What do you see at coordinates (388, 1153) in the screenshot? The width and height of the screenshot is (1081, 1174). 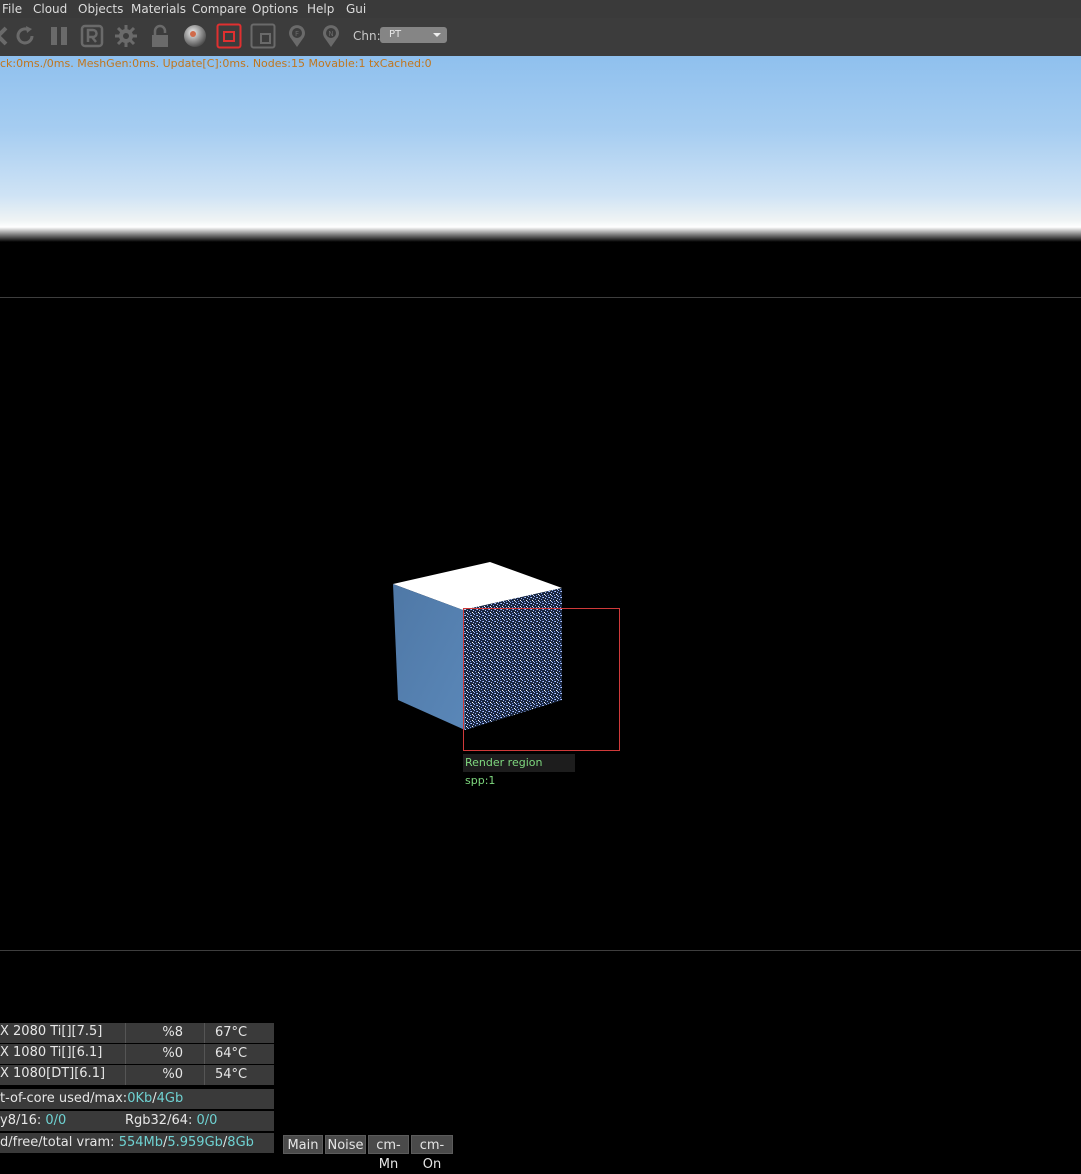 I see `cm-mn-button: cm-Mn` at bounding box center [388, 1153].